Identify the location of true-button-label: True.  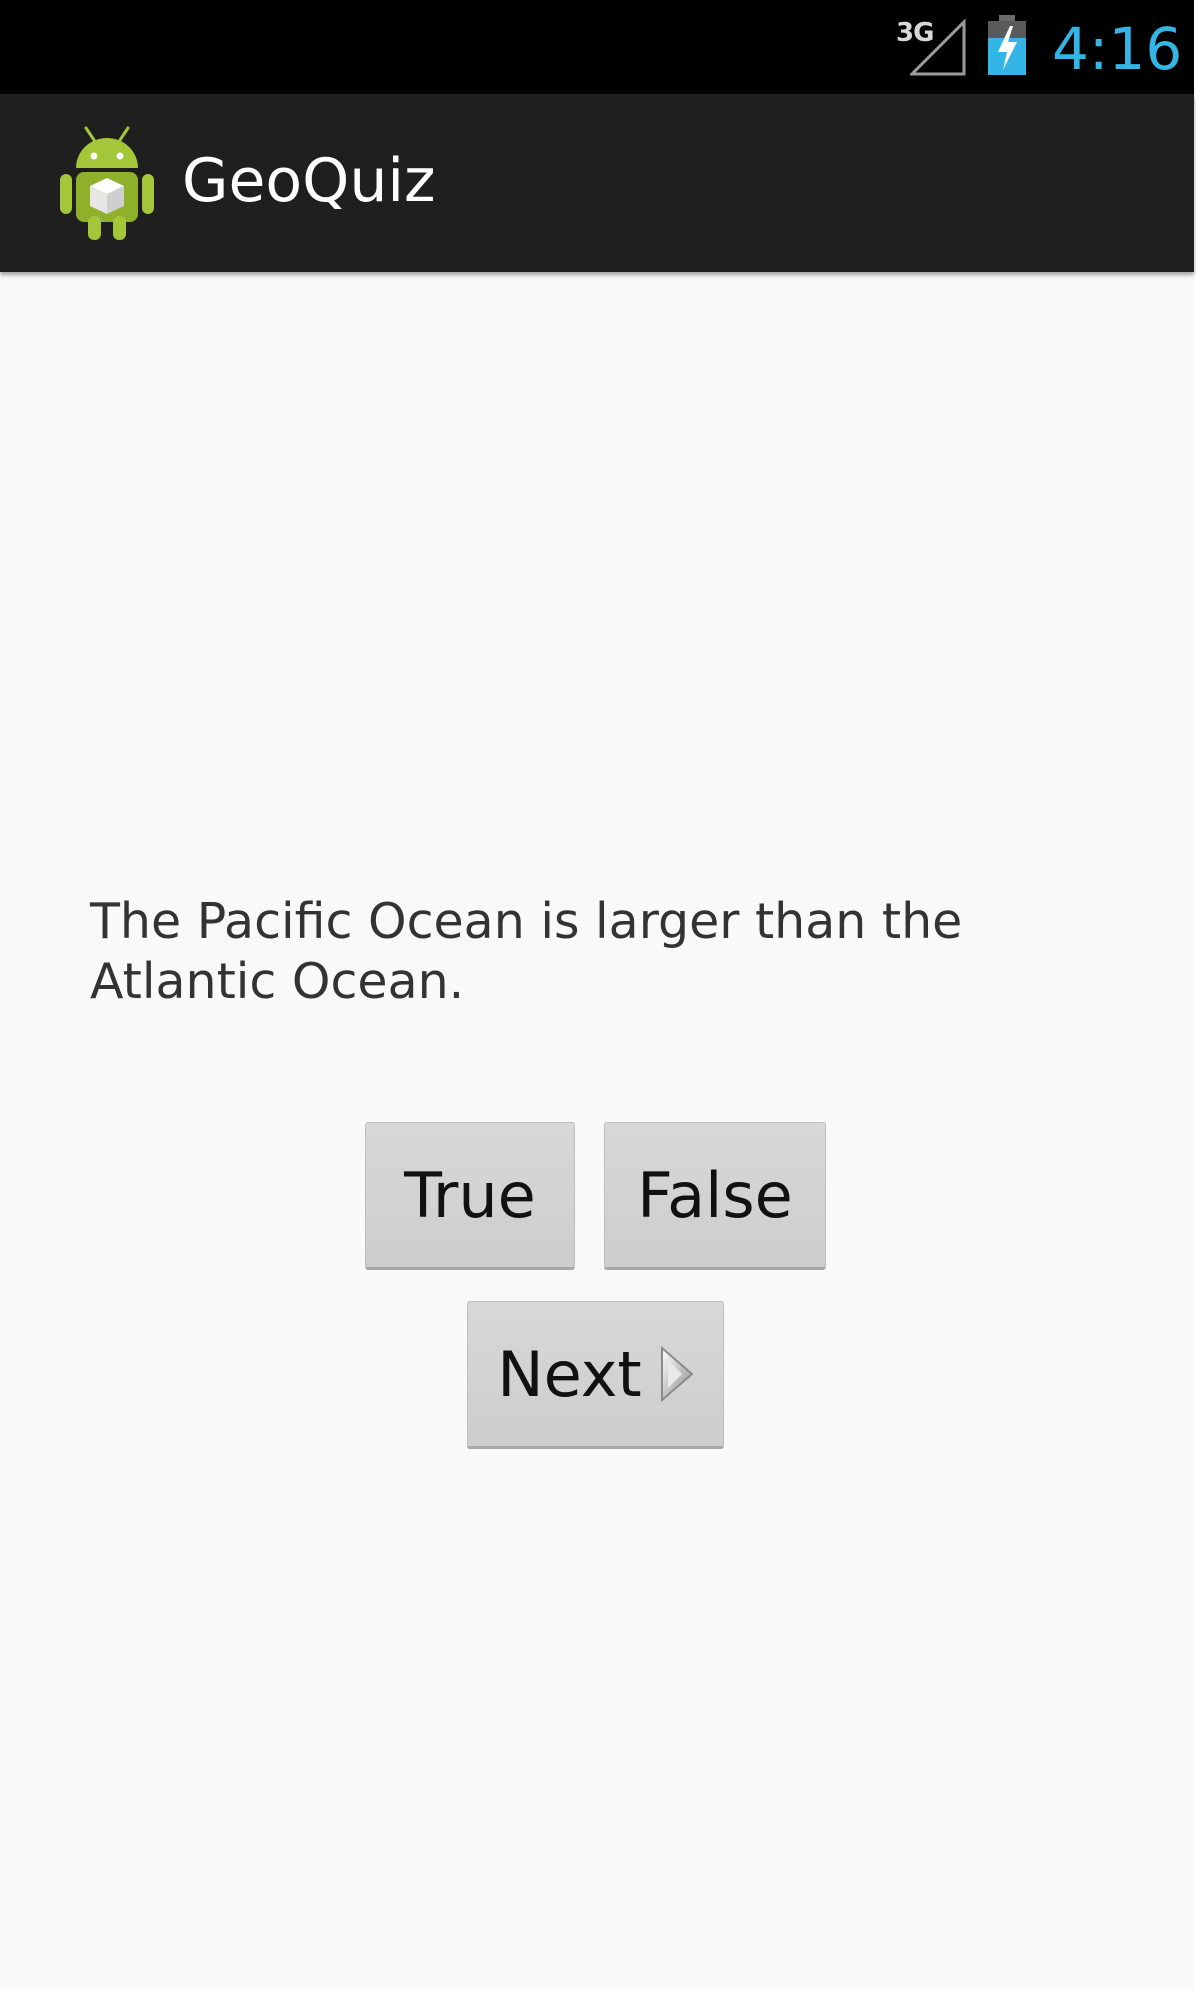
(470, 1195).